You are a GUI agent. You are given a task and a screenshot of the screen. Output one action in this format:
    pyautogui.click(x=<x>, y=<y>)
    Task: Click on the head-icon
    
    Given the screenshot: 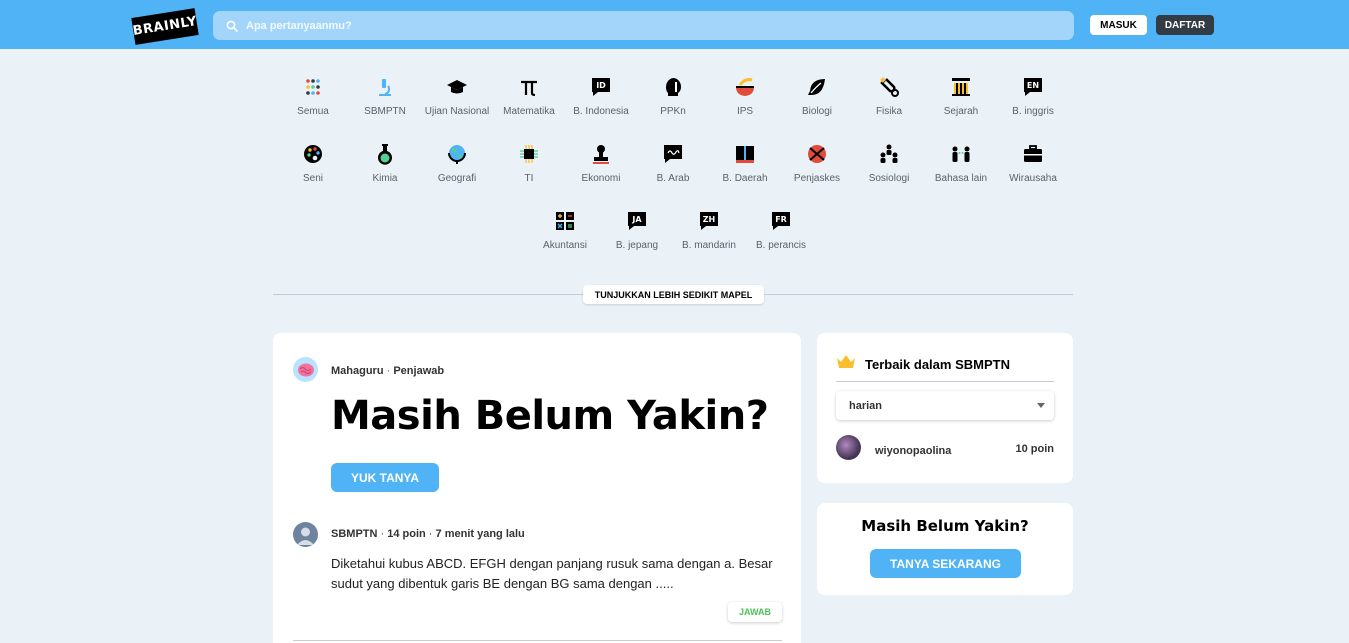 What is the action you would take?
    pyautogui.click(x=673, y=87)
    